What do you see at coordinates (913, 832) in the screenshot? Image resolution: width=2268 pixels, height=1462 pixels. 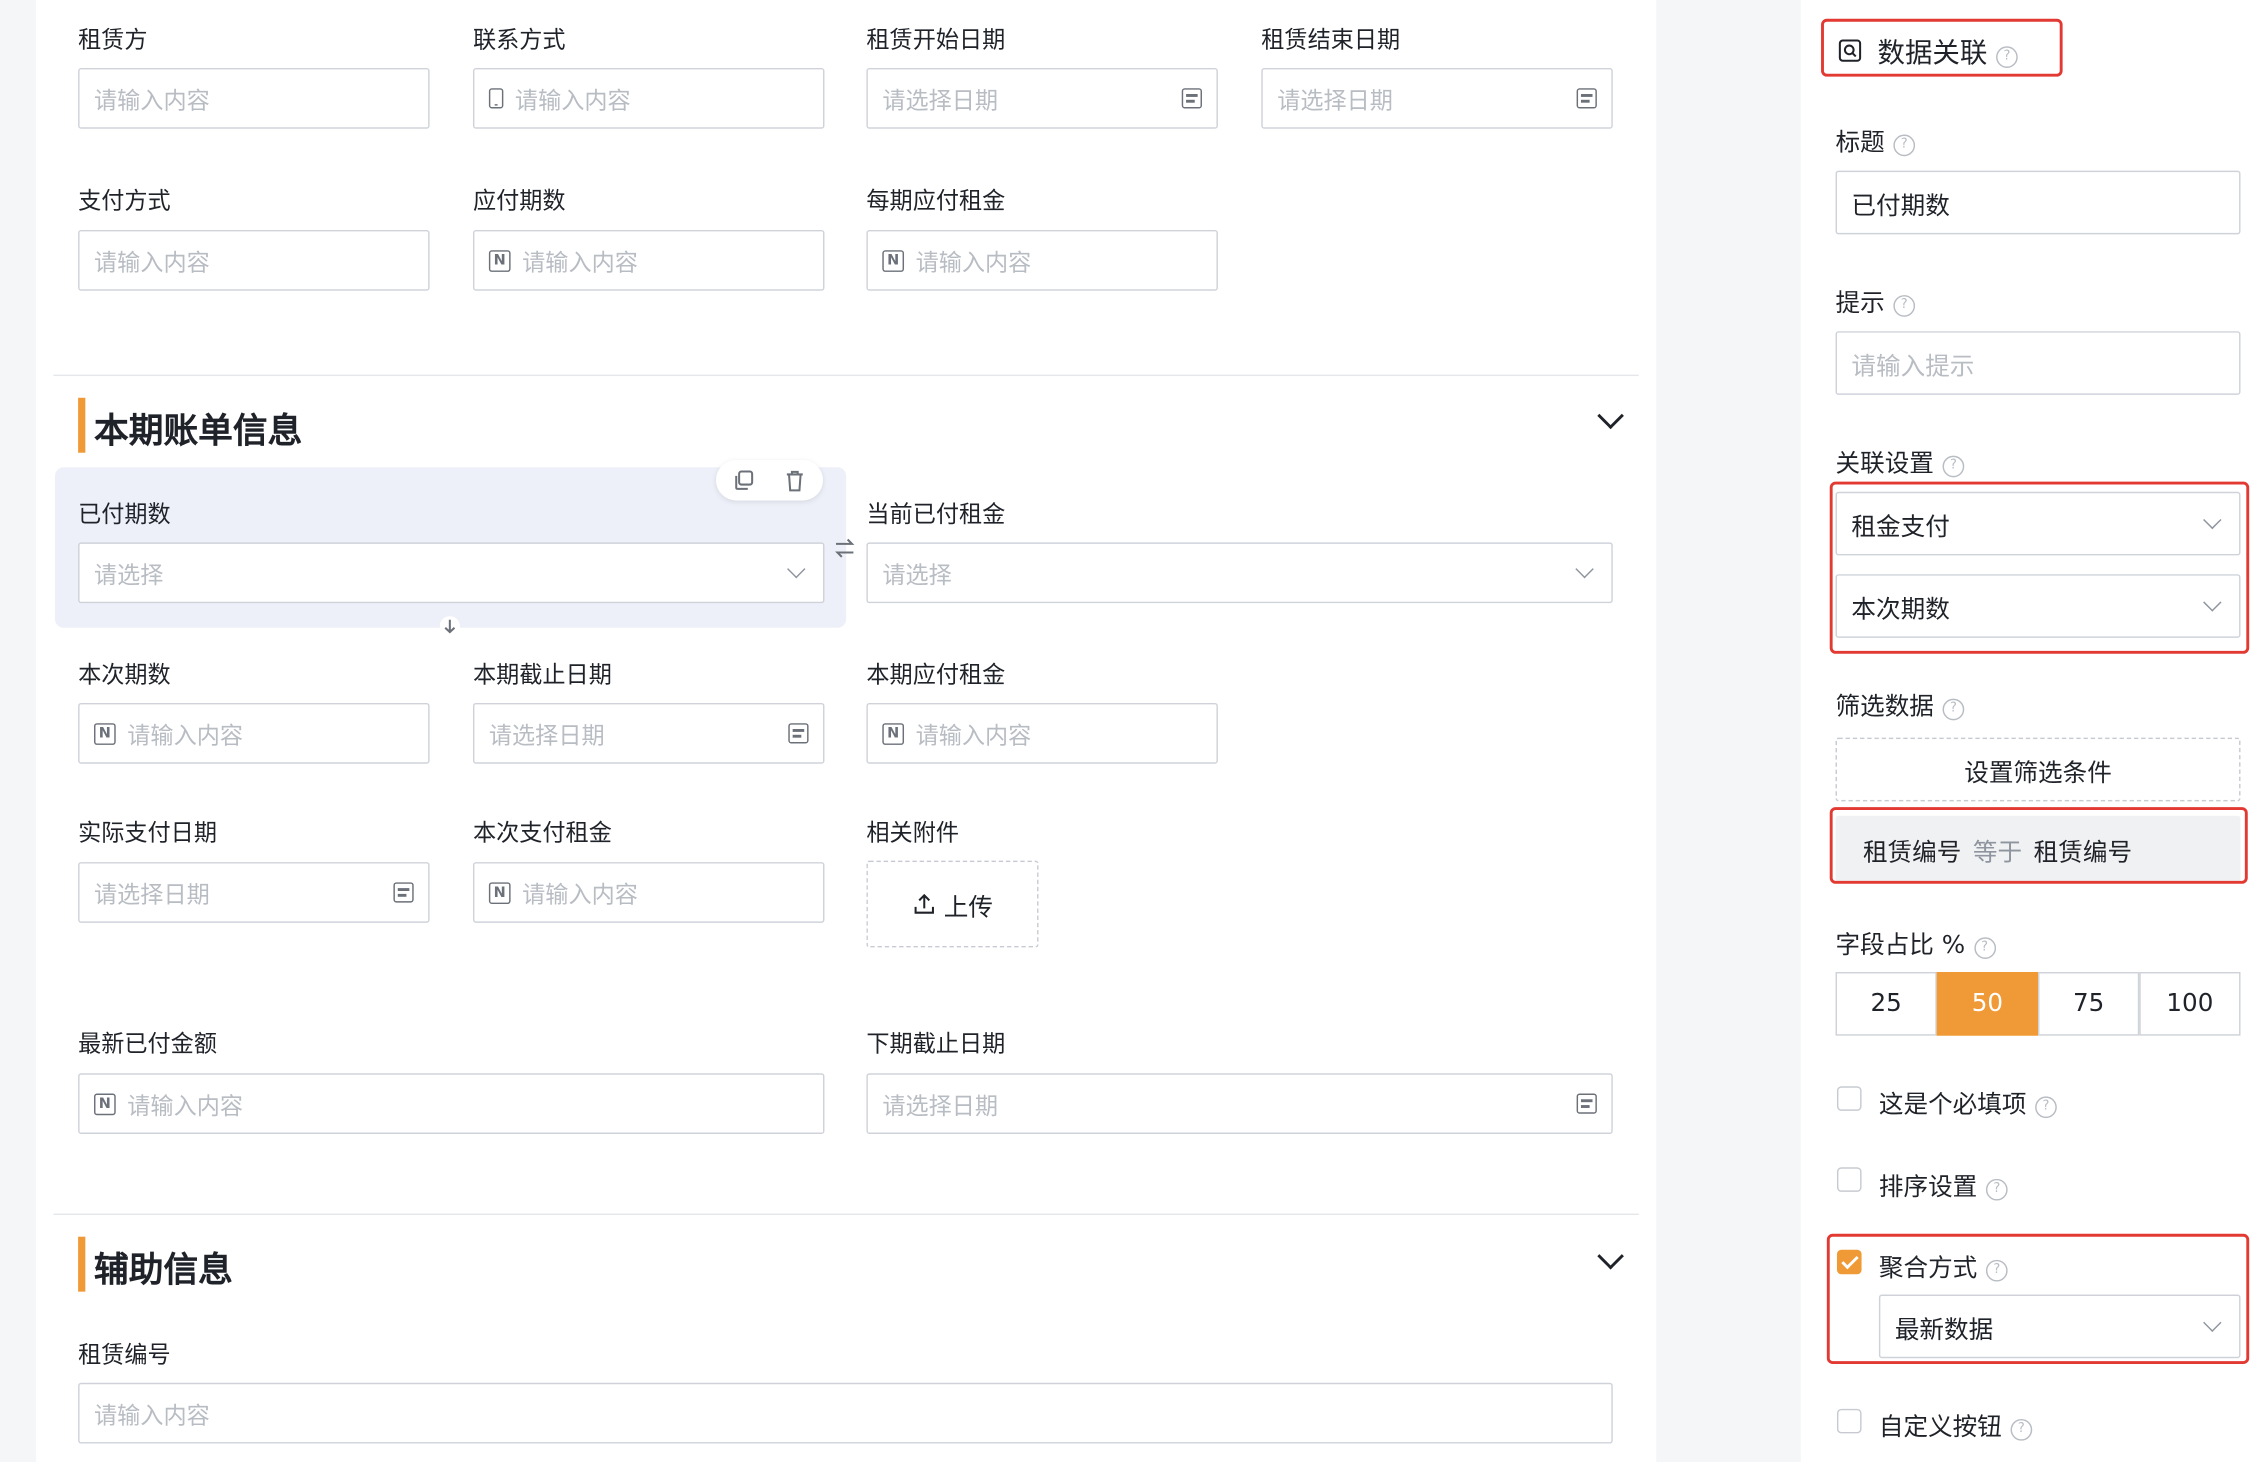 I see `attachments-label: 相关附件` at bounding box center [913, 832].